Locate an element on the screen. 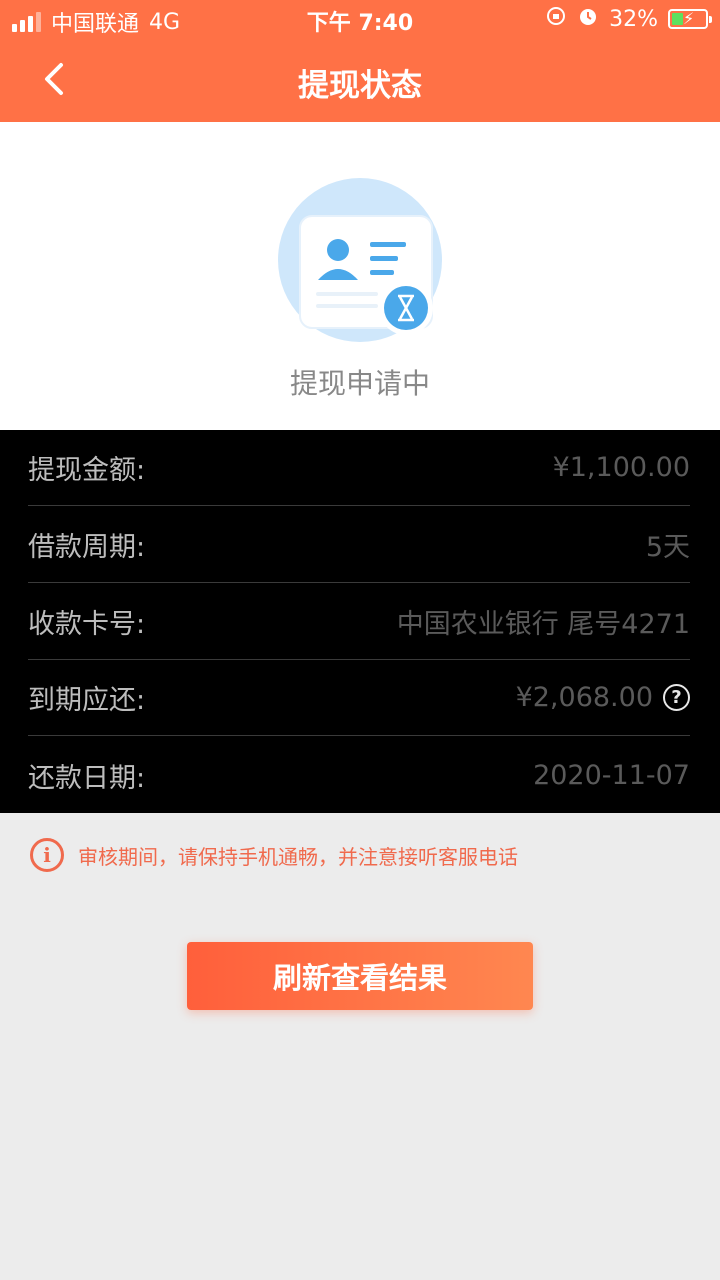  detail-label: 还款日期: is located at coordinates (87, 778).